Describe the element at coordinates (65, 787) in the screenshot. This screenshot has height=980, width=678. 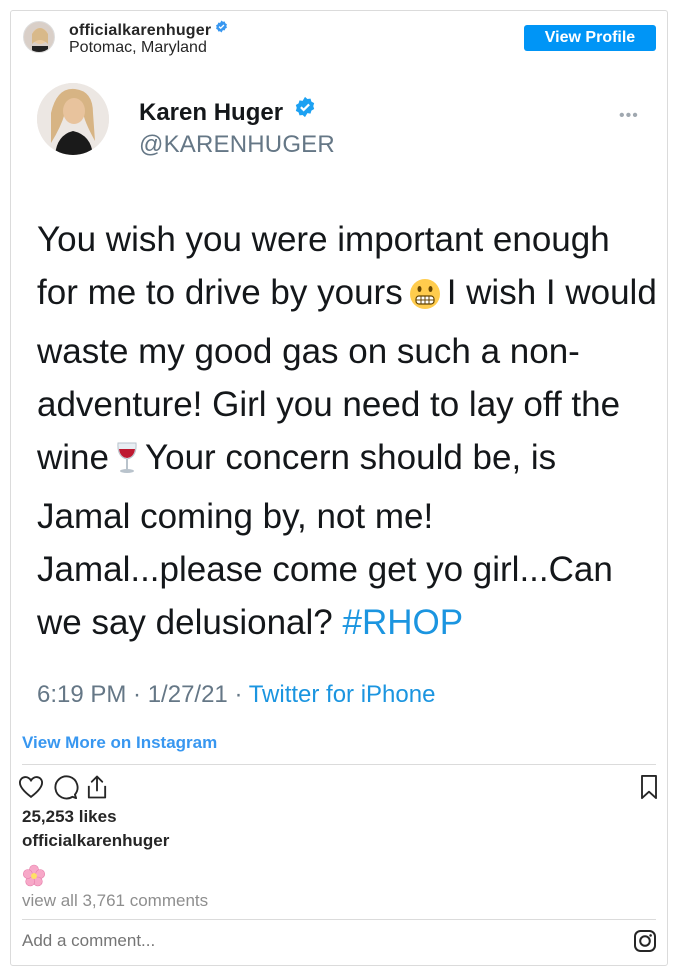
I see `comment-icon` at that location.